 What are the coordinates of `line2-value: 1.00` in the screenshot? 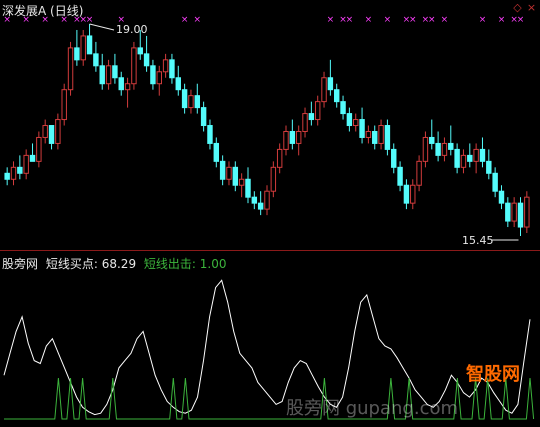 It's located at (213, 264).